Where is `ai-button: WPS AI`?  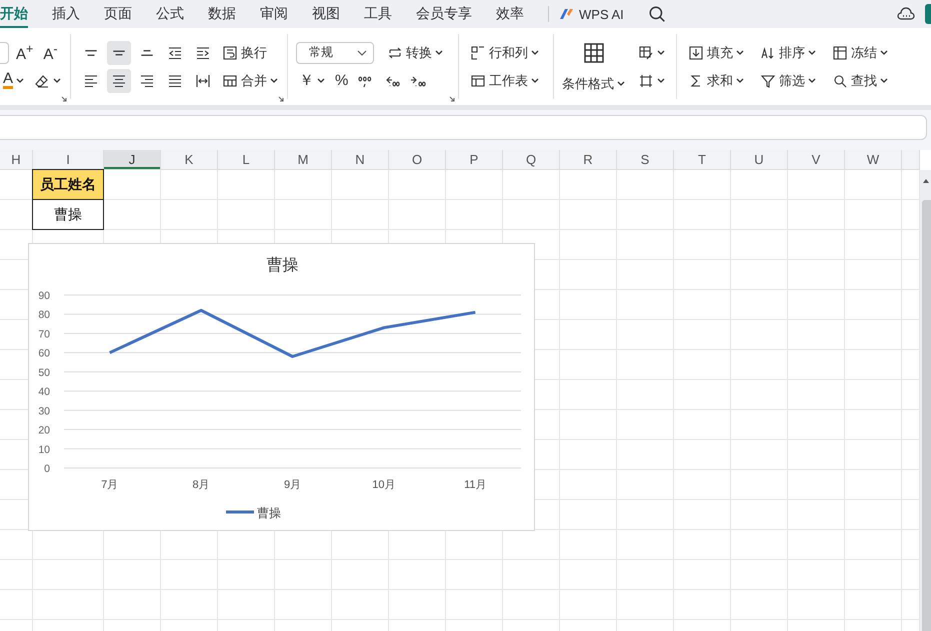 ai-button: WPS AI is located at coordinates (591, 14).